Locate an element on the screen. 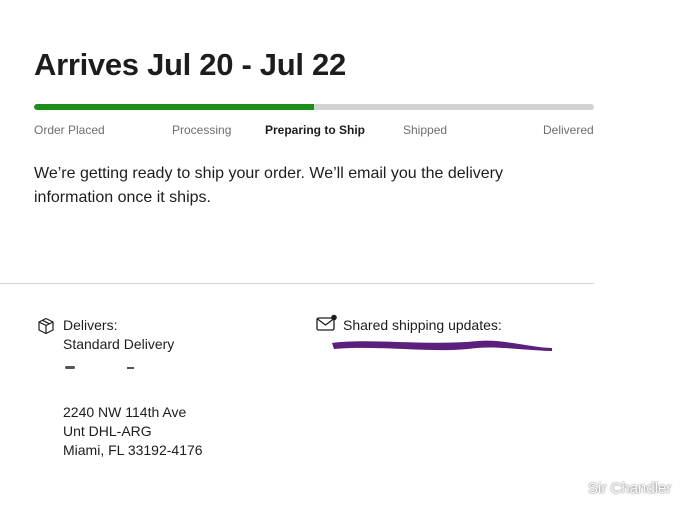  step-processing: Processing is located at coordinates (202, 130).